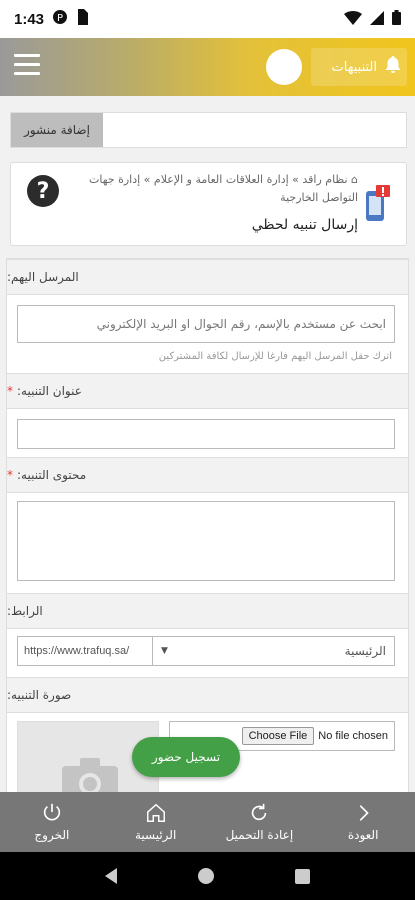 The image size is (415, 900). Describe the element at coordinates (207, 19) in the screenshot. I see `status-bar: 1:43 P` at that location.